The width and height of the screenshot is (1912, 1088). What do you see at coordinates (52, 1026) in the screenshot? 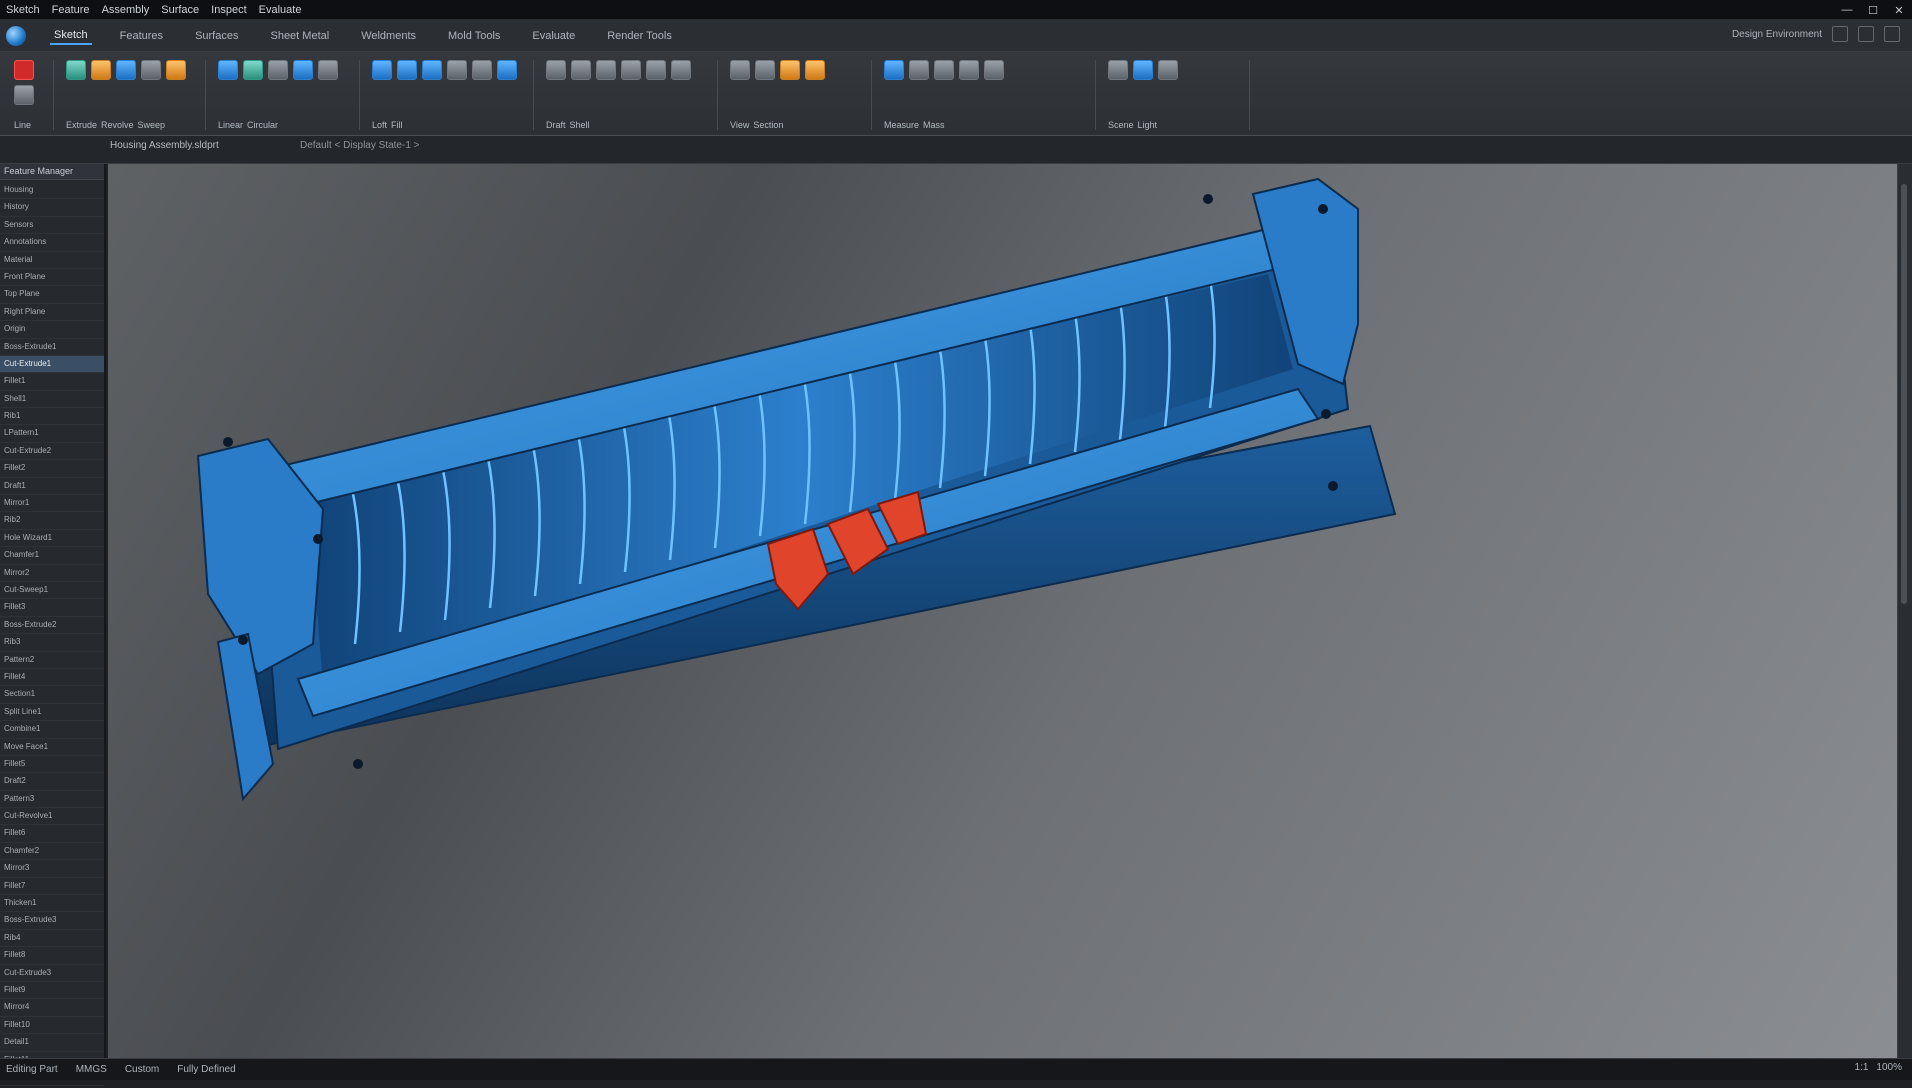
I see `tree-item: Fillet10` at bounding box center [52, 1026].